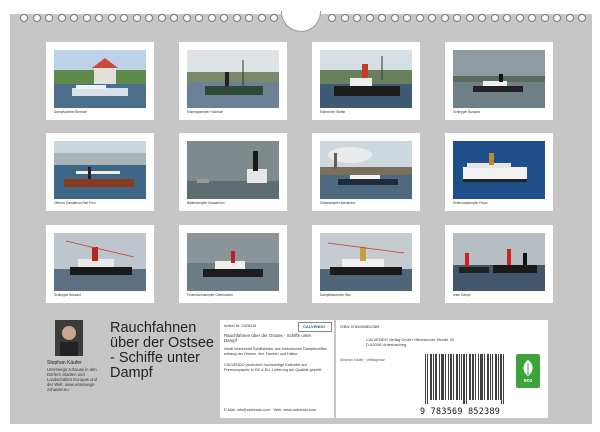 This screenshot has width=600, height=432. What do you see at coordinates (240, 326) in the screenshot?
I see `article-number: Artikel Nr. 2428416` at bounding box center [240, 326].